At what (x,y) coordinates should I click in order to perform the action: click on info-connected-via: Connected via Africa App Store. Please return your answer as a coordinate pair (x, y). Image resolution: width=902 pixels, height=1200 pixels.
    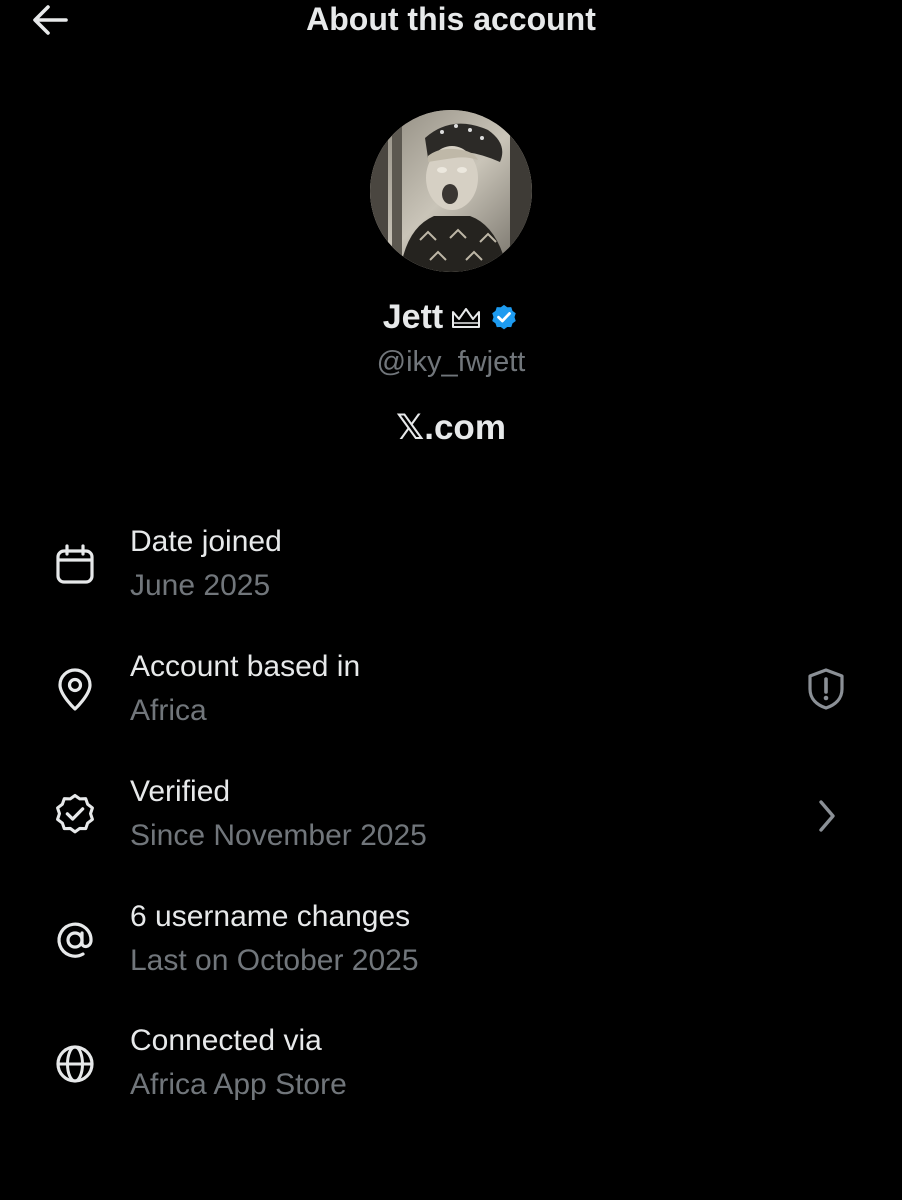
    Looking at the image, I should click on (451, 1069).